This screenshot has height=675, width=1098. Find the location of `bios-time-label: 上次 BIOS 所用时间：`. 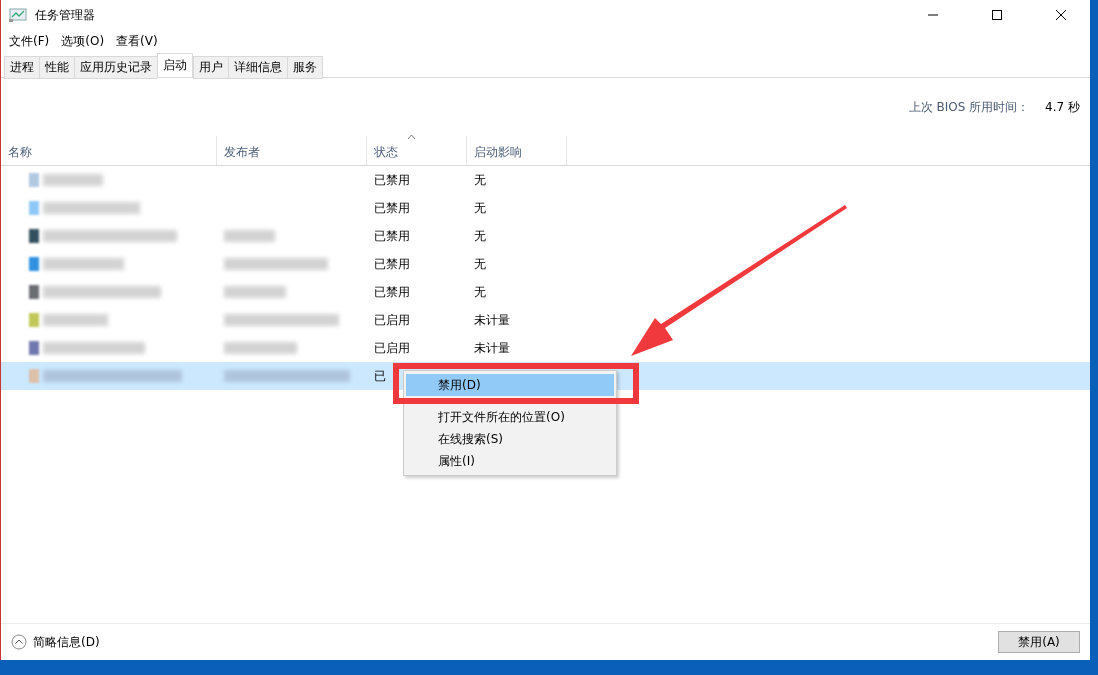

bios-time-label: 上次 BIOS 所用时间： is located at coordinates (969, 107).